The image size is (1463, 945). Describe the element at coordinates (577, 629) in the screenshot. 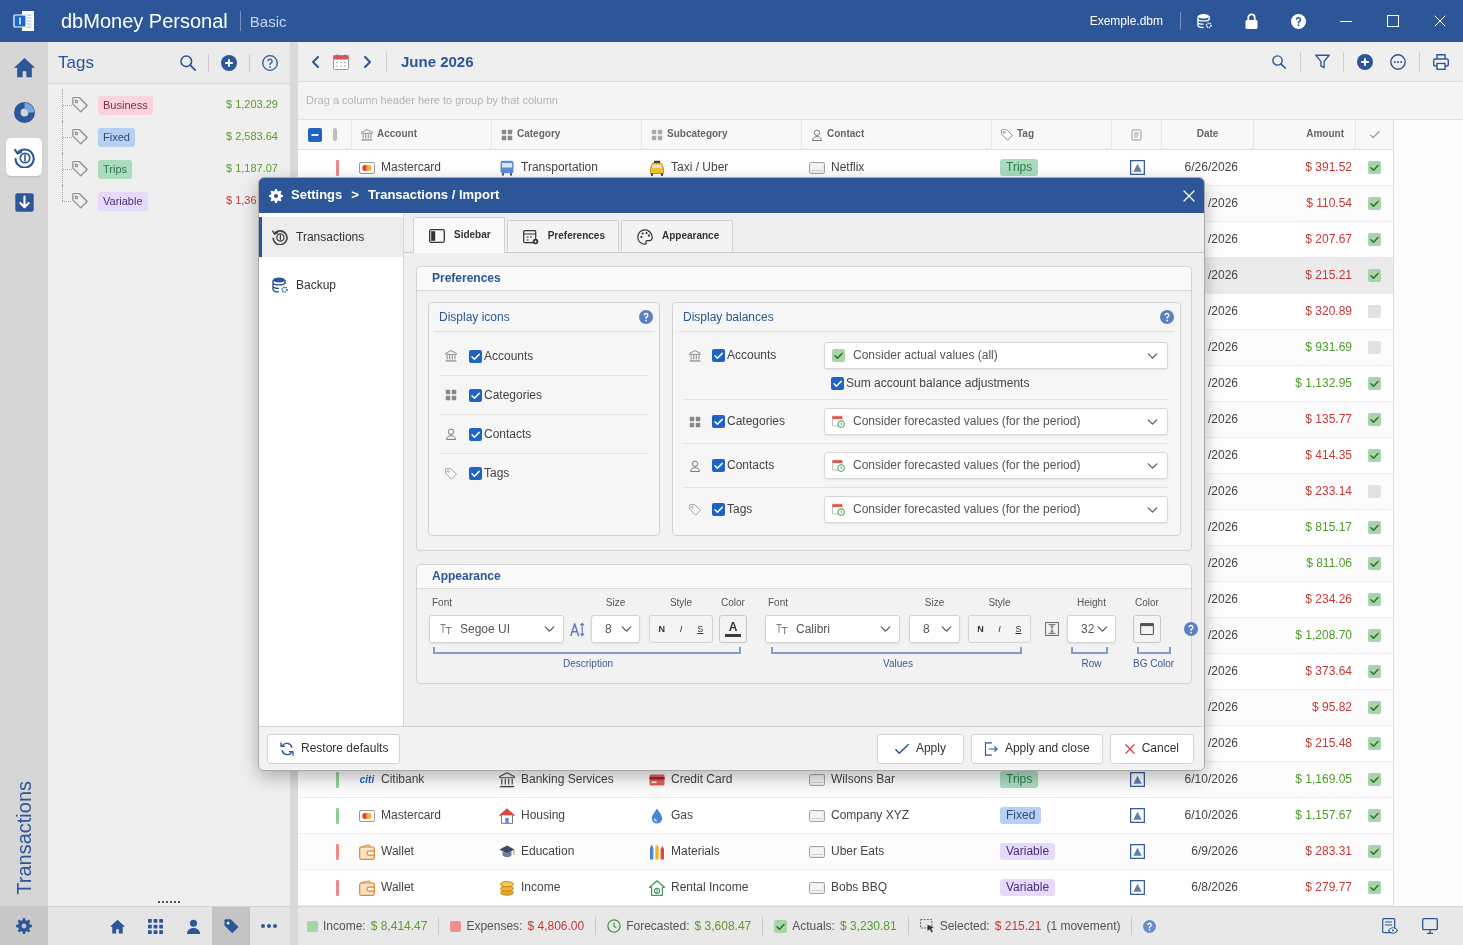

I see `font-size-icon` at that location.